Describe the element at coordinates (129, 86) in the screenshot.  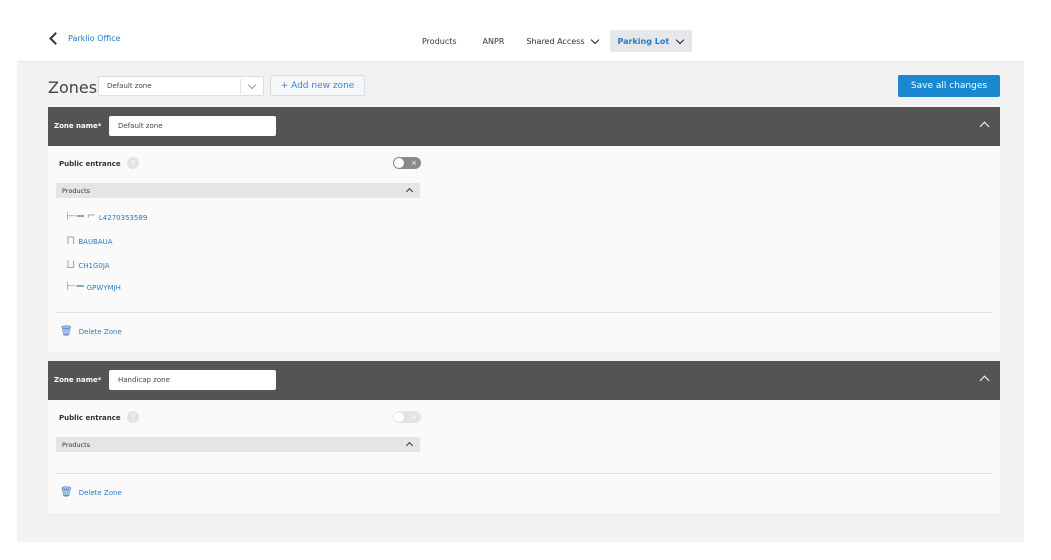
I see `zone-select-value: Default zone` at that location.